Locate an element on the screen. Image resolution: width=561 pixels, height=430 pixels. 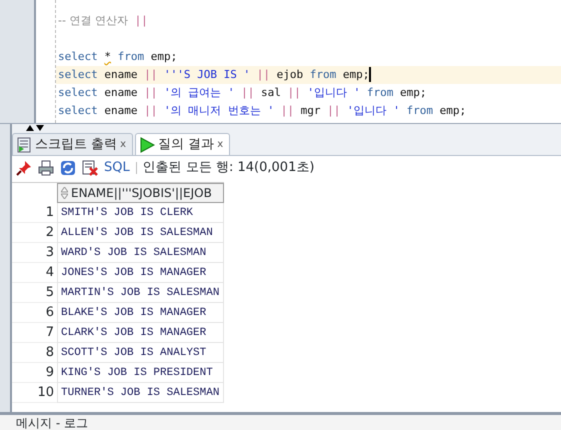
code-line: select * from emp; is located at coordinates (117, 57).